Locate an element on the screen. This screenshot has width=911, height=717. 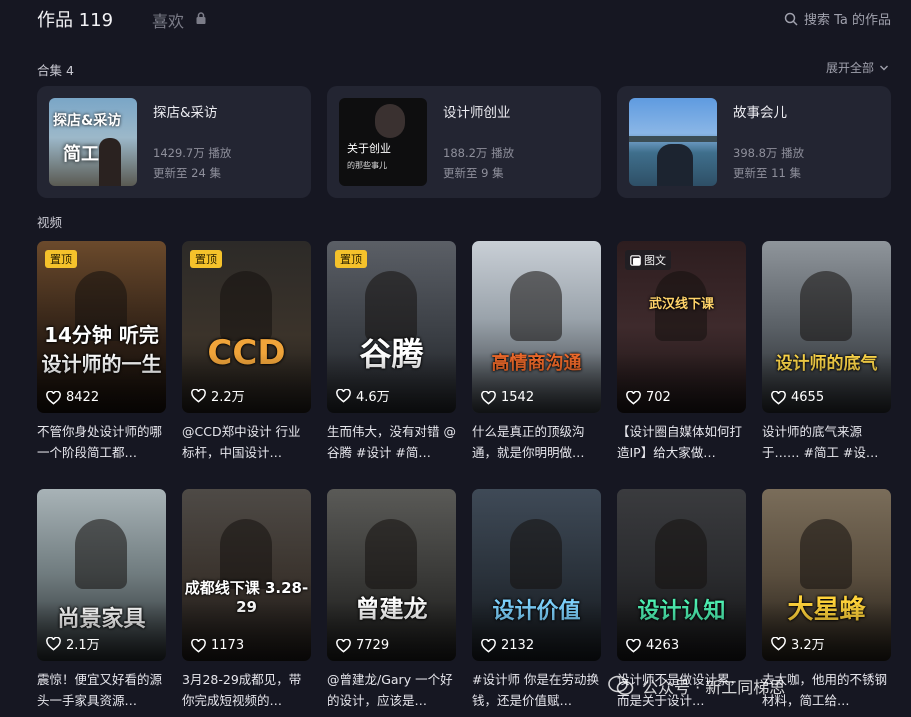
video-thumbnail: 曾建龙7729 is located at coordinates (391, 575).